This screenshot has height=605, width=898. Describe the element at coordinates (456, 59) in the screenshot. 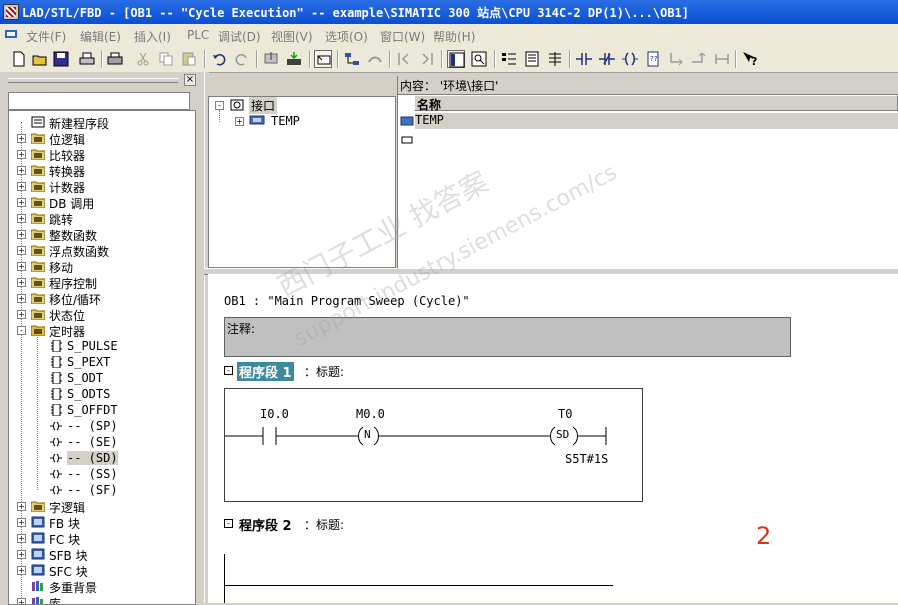

I see `ladder-view-icon` at that location.